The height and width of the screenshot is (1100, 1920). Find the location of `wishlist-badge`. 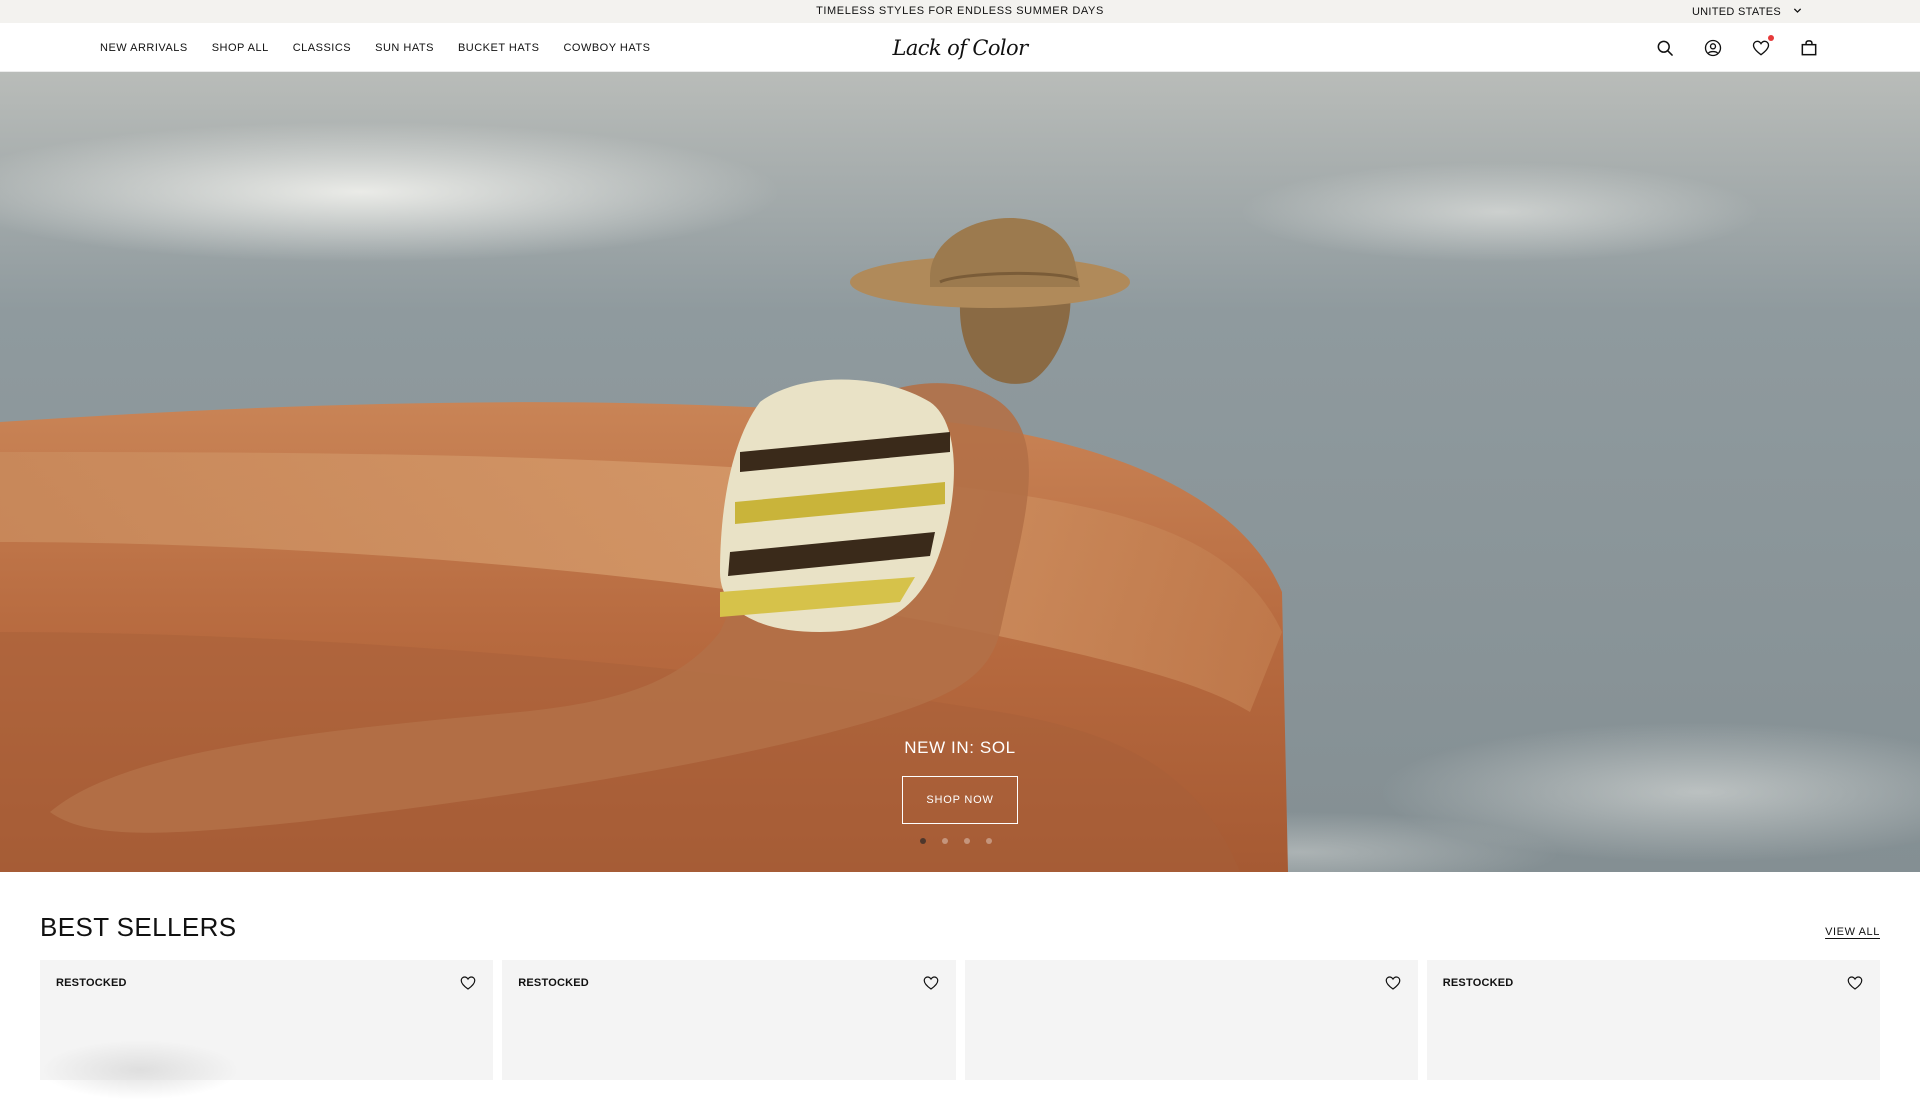

wishlist-badge is located at coordinates (1771, 37).